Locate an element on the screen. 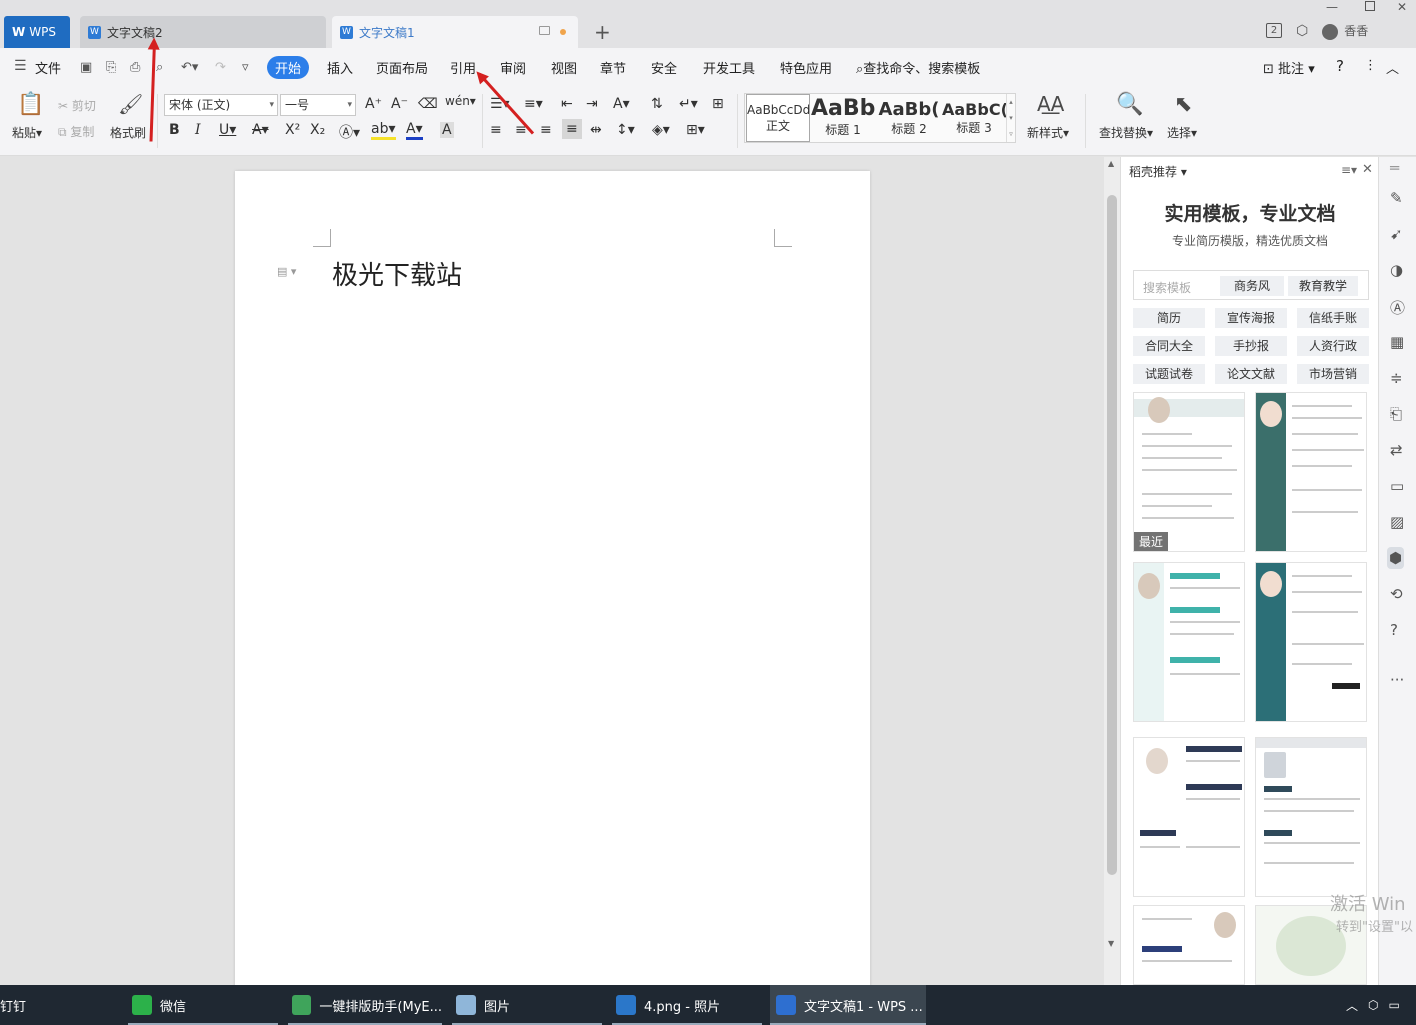 The width and height of the screenshot is (1416, 1025). decrease-indent-icon: ⇤ is located at coordinates (567, 104).